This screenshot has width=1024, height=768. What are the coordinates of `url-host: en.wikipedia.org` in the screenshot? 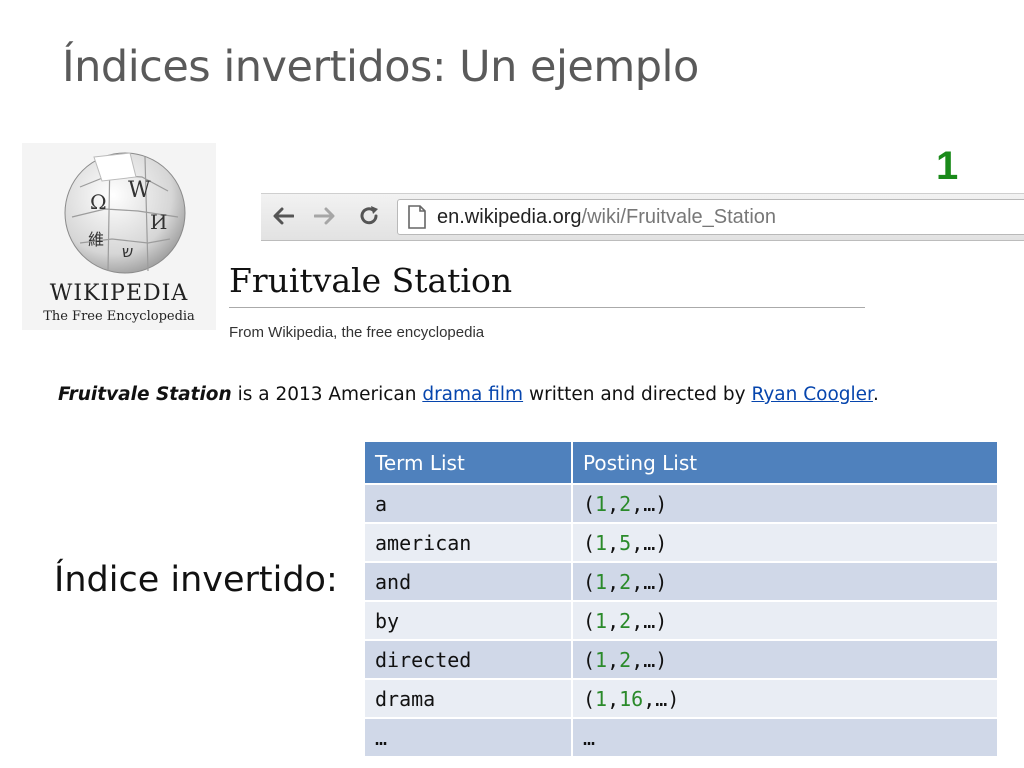 It's located at (509, 216).